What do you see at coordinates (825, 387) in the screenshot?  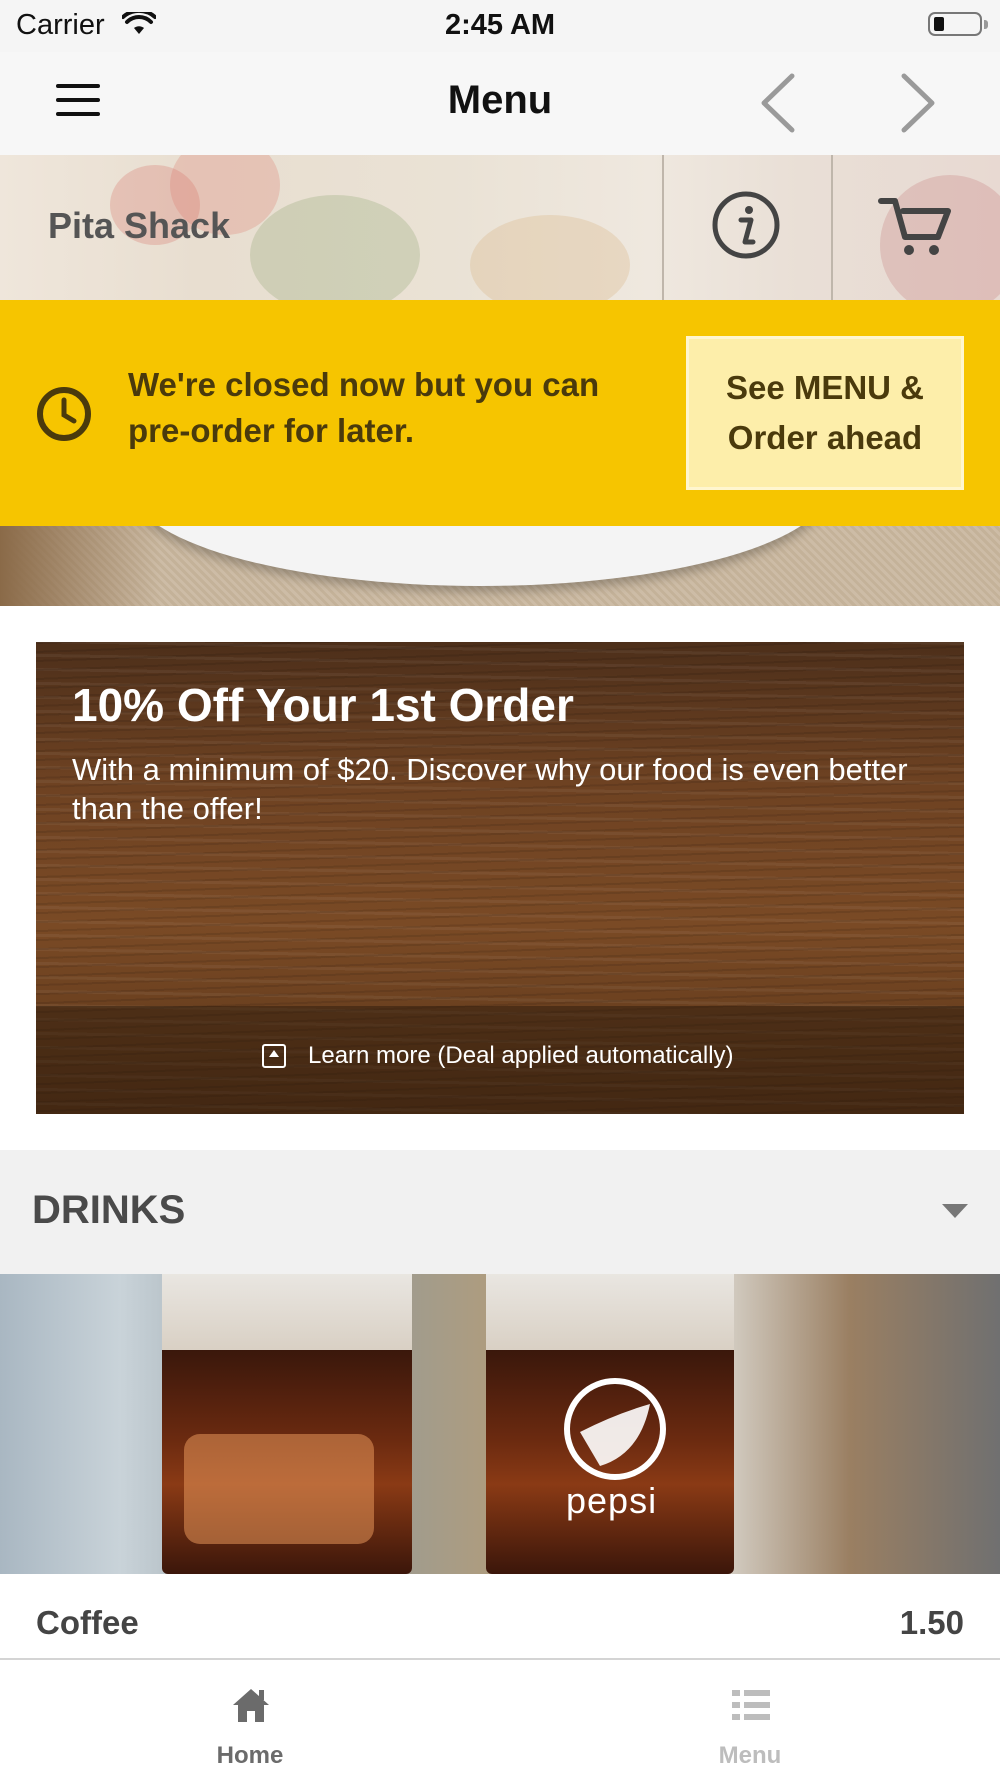 I see `order-ahead-line1: See MENU &` at bounding box center [825, 387].